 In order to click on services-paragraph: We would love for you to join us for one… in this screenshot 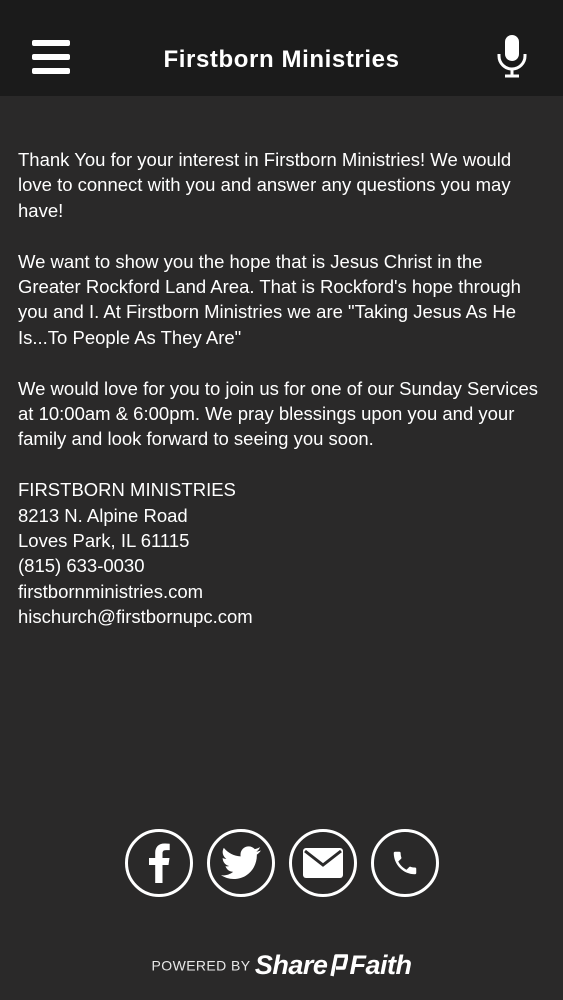, I will do `click(278, 413)`.